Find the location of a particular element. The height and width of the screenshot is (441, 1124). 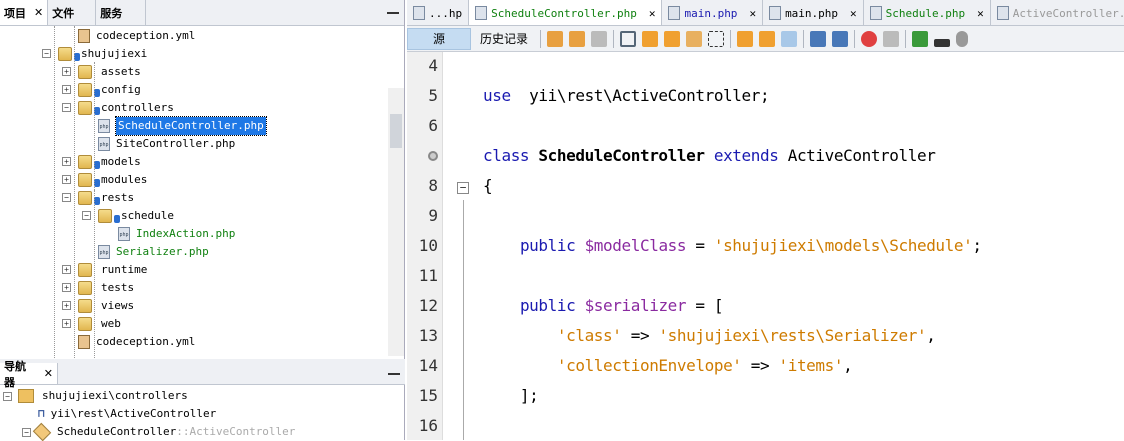

find-previous-icon is located at coordinates (650, 38).